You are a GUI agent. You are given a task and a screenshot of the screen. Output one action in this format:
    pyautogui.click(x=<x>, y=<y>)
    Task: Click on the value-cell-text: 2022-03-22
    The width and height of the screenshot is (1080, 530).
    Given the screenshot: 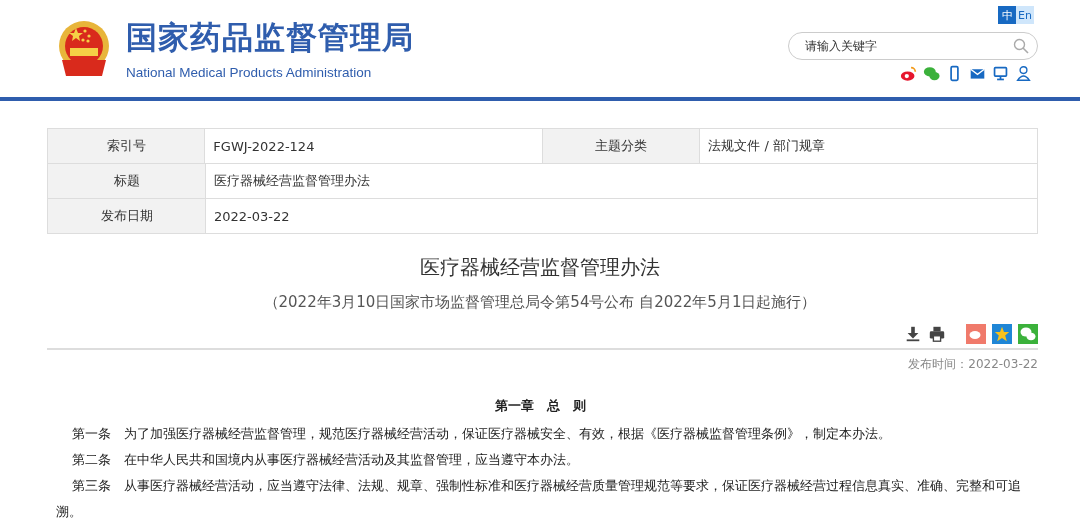 What is the action you would take?
    pyautogui.click(x=252, y=216)
    